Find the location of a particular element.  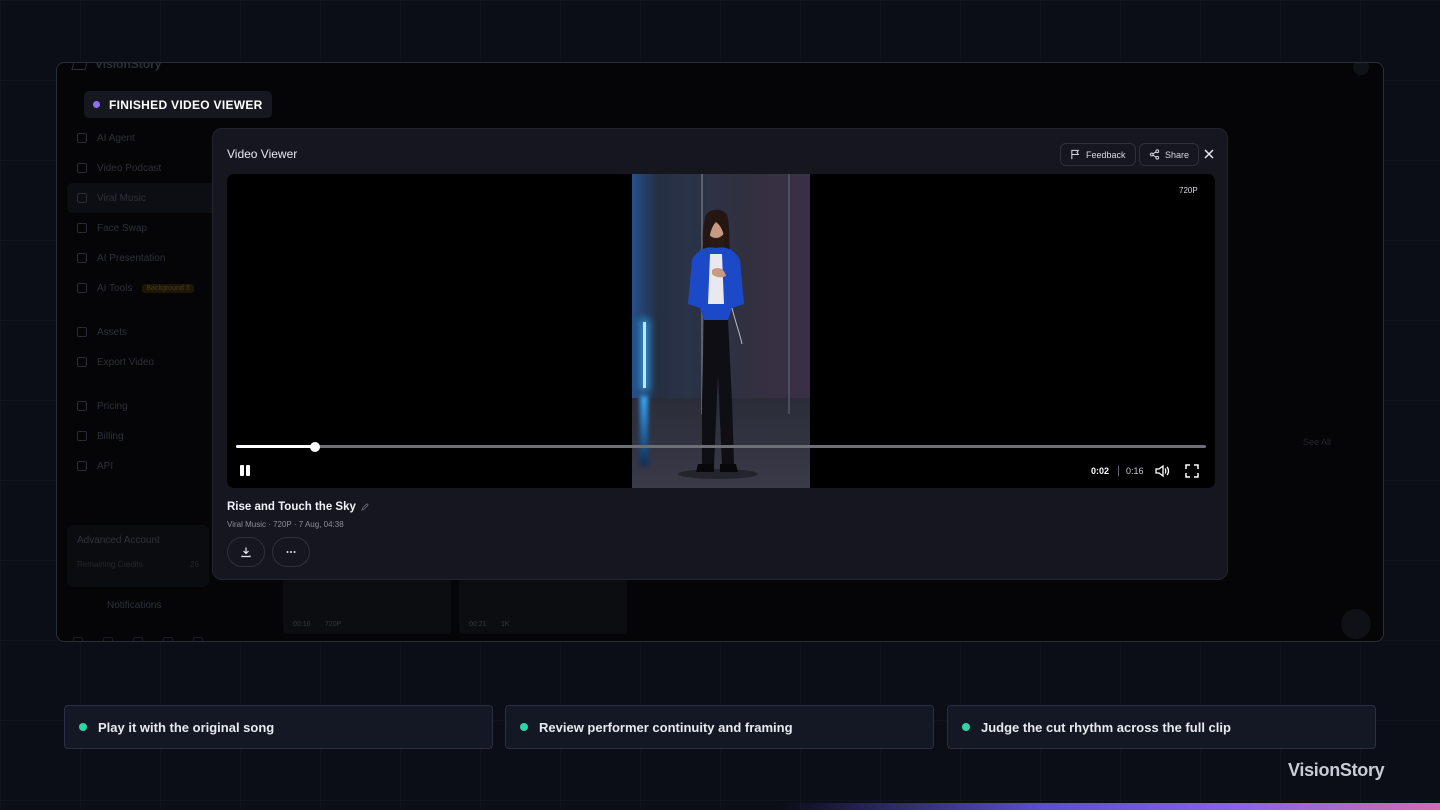

sidebar-item-label: AI Agent is located at coordinates (116, 138).